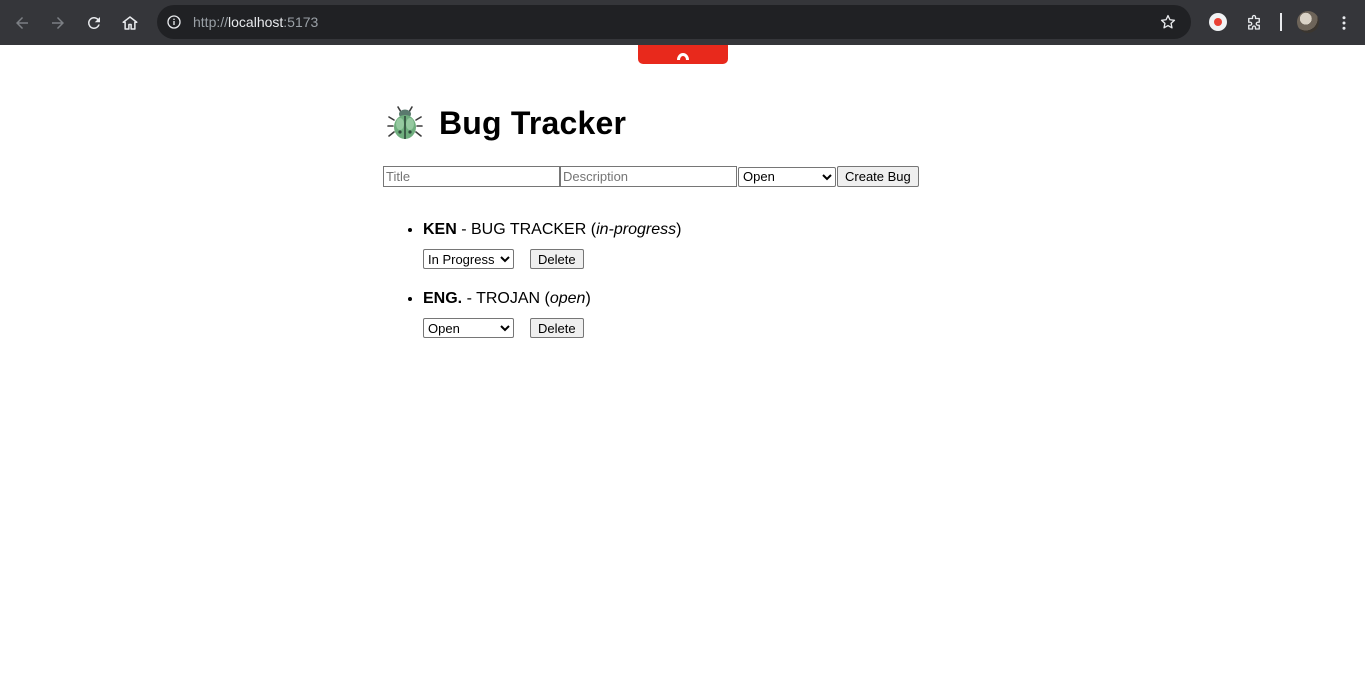  I want to click on create-bug-form: Open In Progress Closed Create Bug, so click(651, 176).